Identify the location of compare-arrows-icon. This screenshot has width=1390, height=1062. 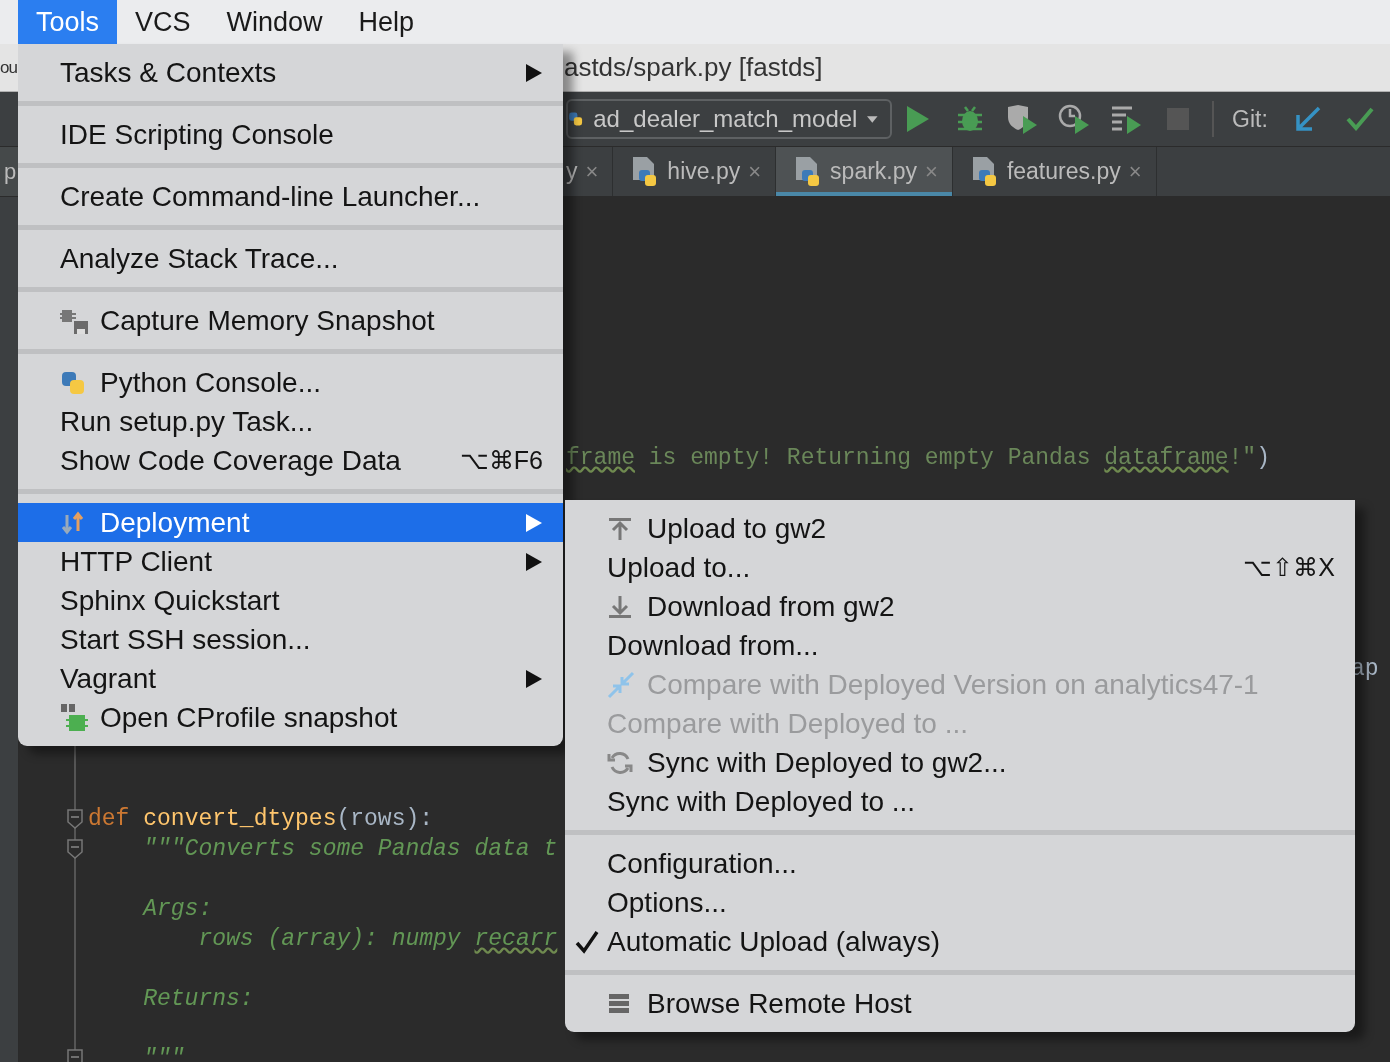
(621, 684).